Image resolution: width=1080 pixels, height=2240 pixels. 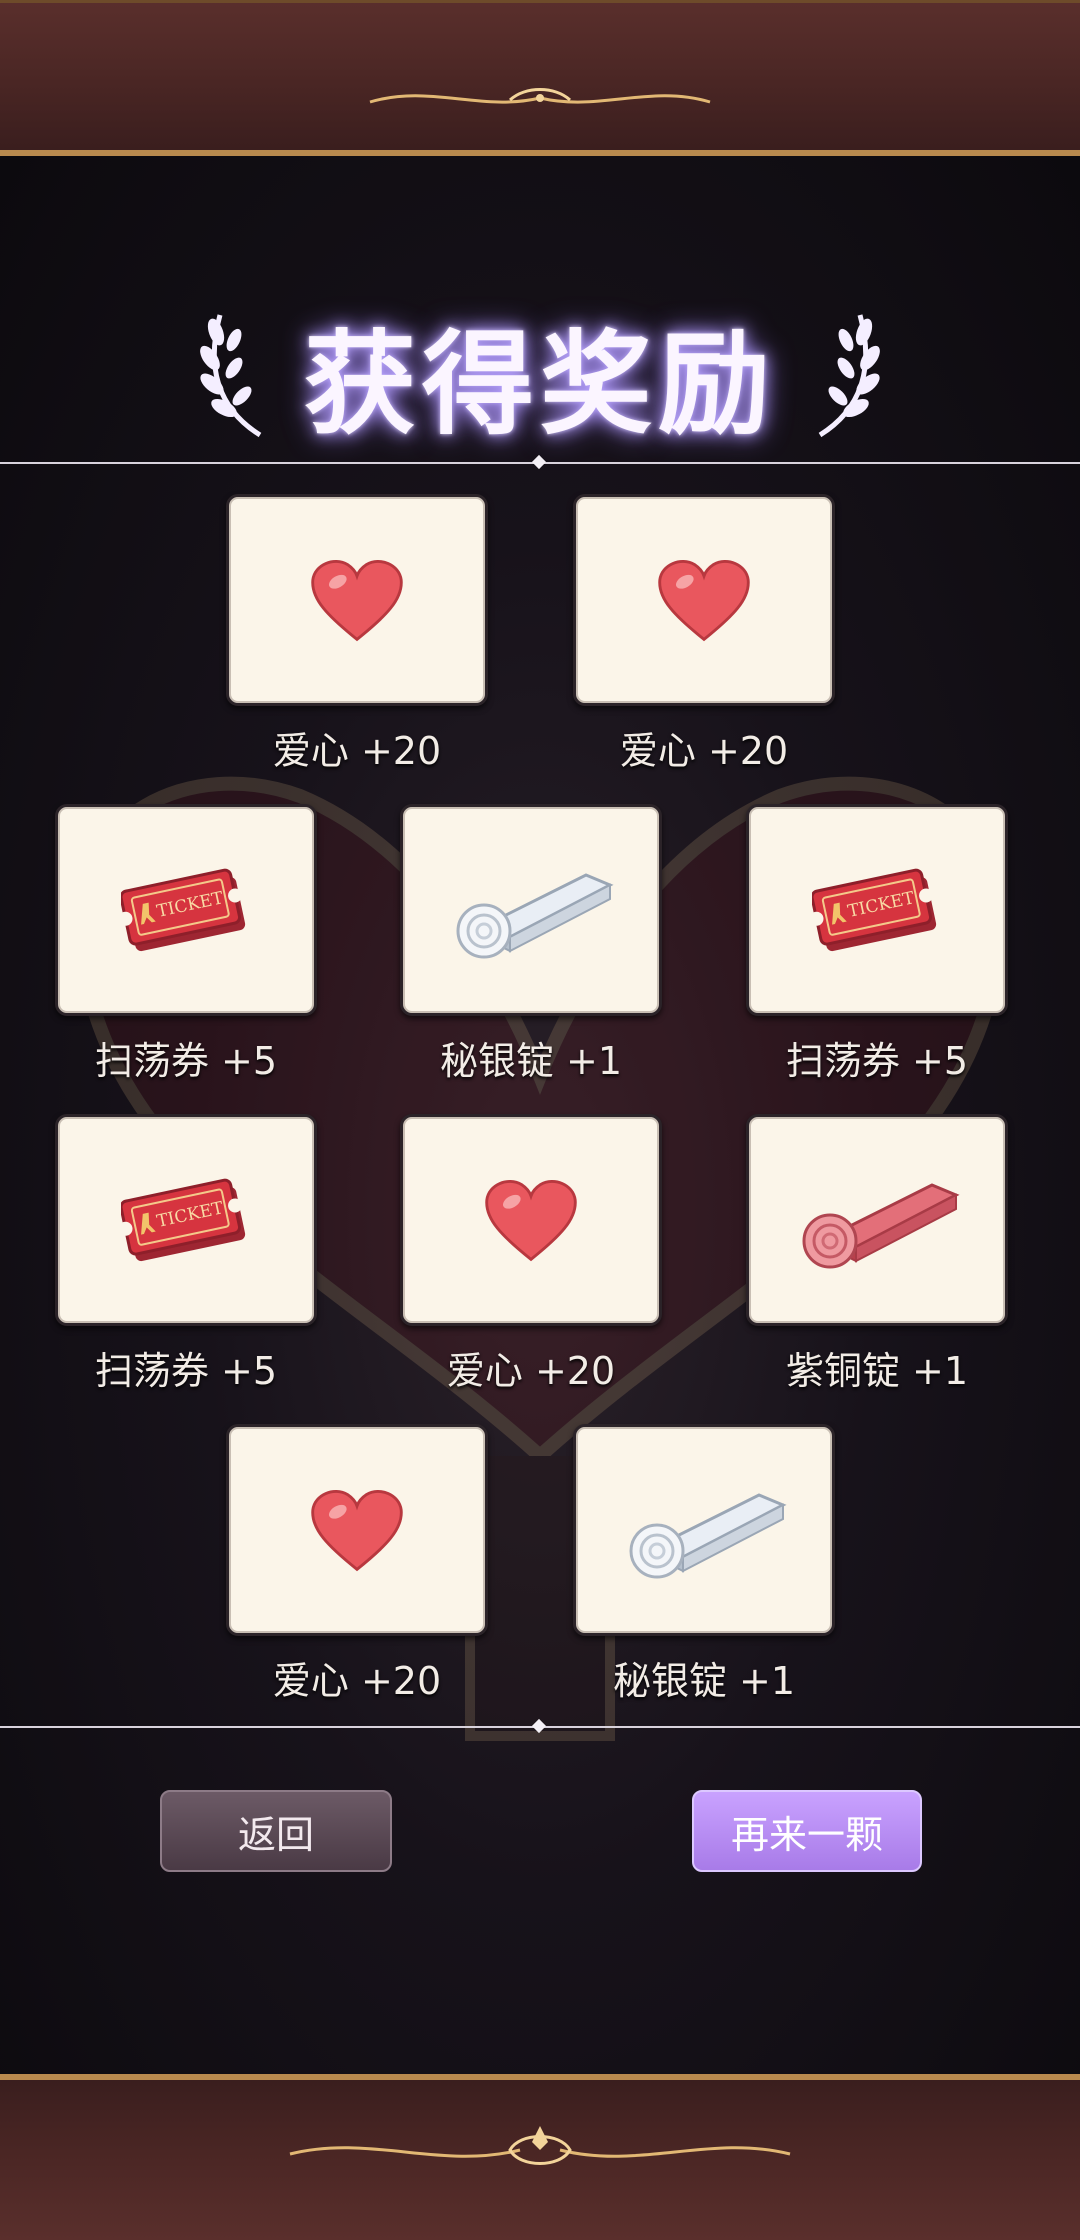 I want to click on back-button: 返回, so click(x=276, y=1831).